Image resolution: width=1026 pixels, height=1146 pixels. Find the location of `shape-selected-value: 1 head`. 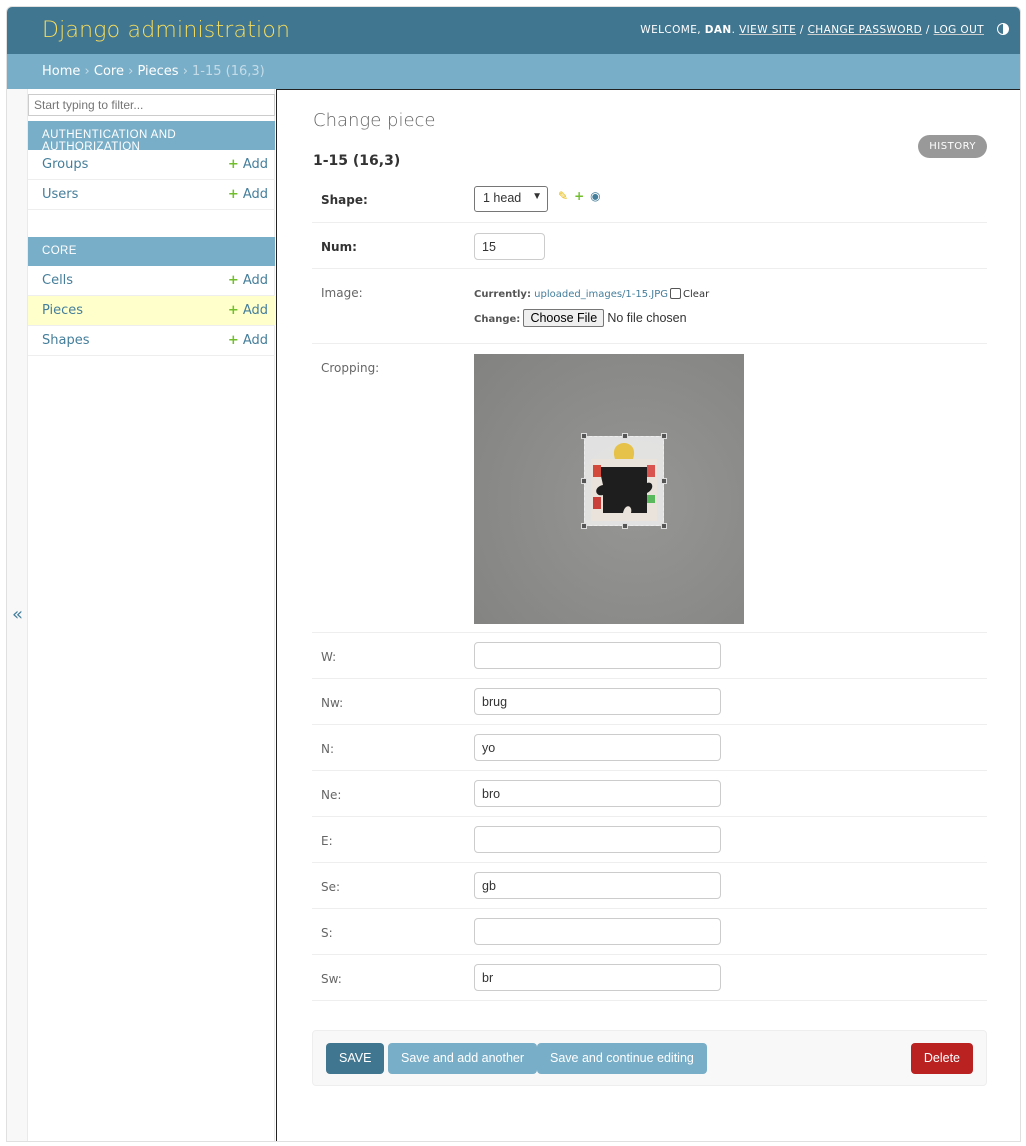

shape-selected-value: 1 head is located at coordinates (502, 198).